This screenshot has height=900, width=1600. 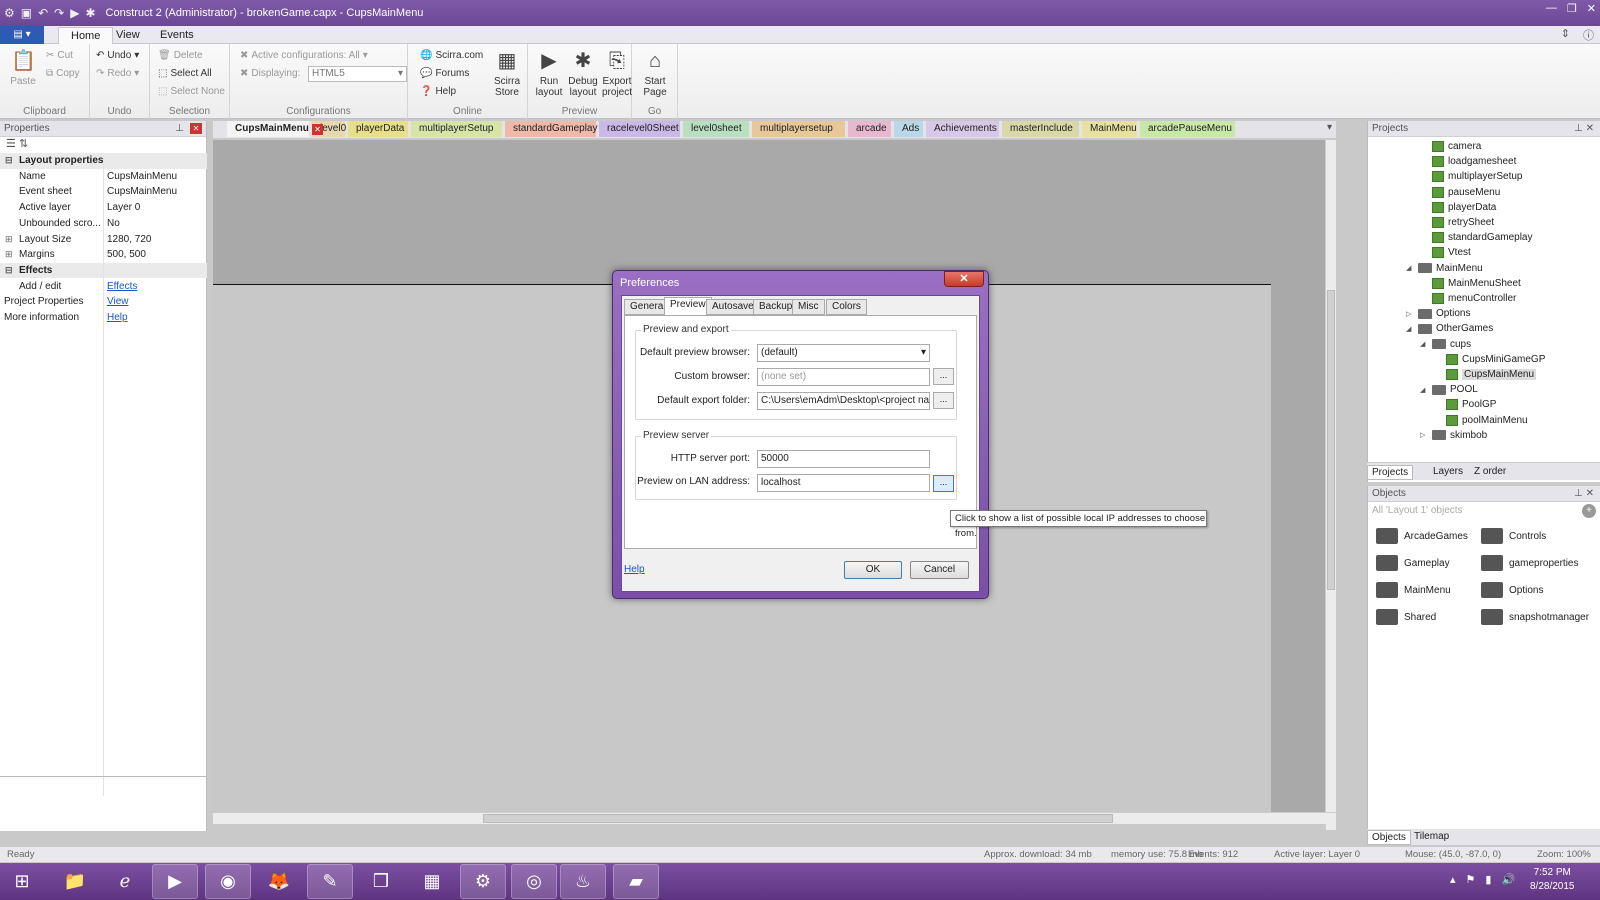 What do you see at coordinates (636, 881) in the screenshot?
I see `game-taskbar-icon: ▰` at bounding box center [636, 881].